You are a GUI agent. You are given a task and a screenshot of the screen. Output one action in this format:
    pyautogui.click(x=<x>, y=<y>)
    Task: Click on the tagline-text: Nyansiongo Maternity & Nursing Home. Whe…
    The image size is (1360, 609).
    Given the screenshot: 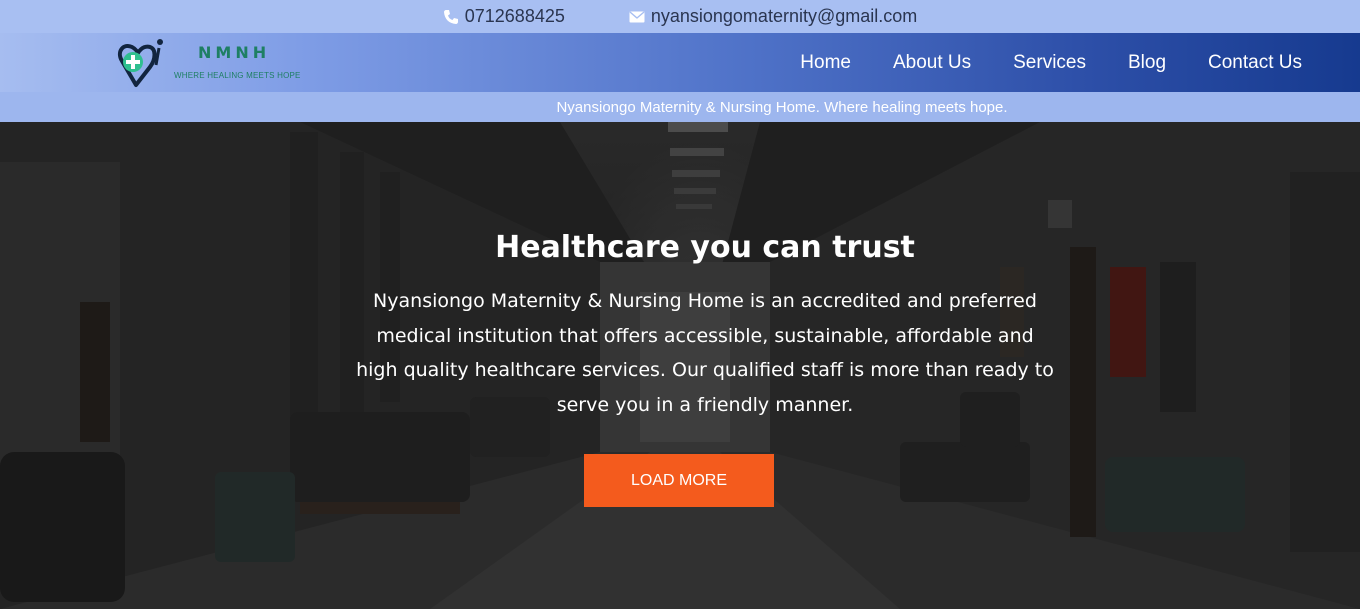 What is the action you would take?
    pyautogui.click(x=782, y=107)
    